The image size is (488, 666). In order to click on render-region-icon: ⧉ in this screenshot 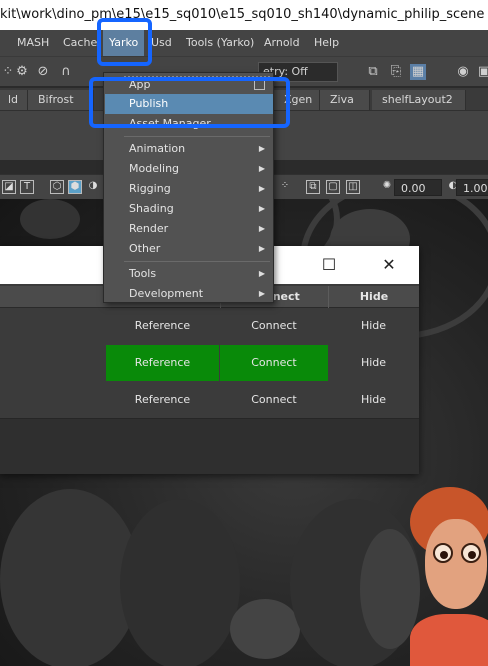, I will do `click(373, 72)`.